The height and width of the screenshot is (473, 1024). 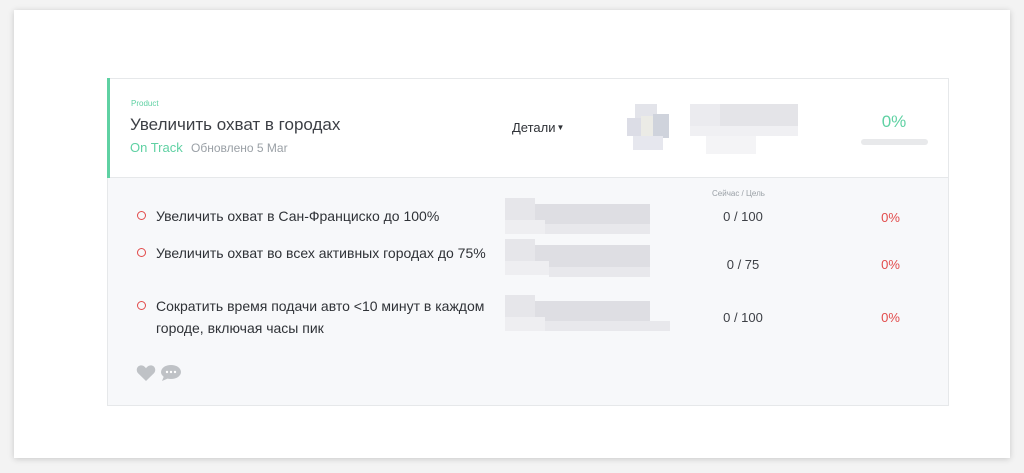 What do you see at coordinates (108, 128) in the screenshot?
I see `status-accent-bar` at bounding box center [108, 128].